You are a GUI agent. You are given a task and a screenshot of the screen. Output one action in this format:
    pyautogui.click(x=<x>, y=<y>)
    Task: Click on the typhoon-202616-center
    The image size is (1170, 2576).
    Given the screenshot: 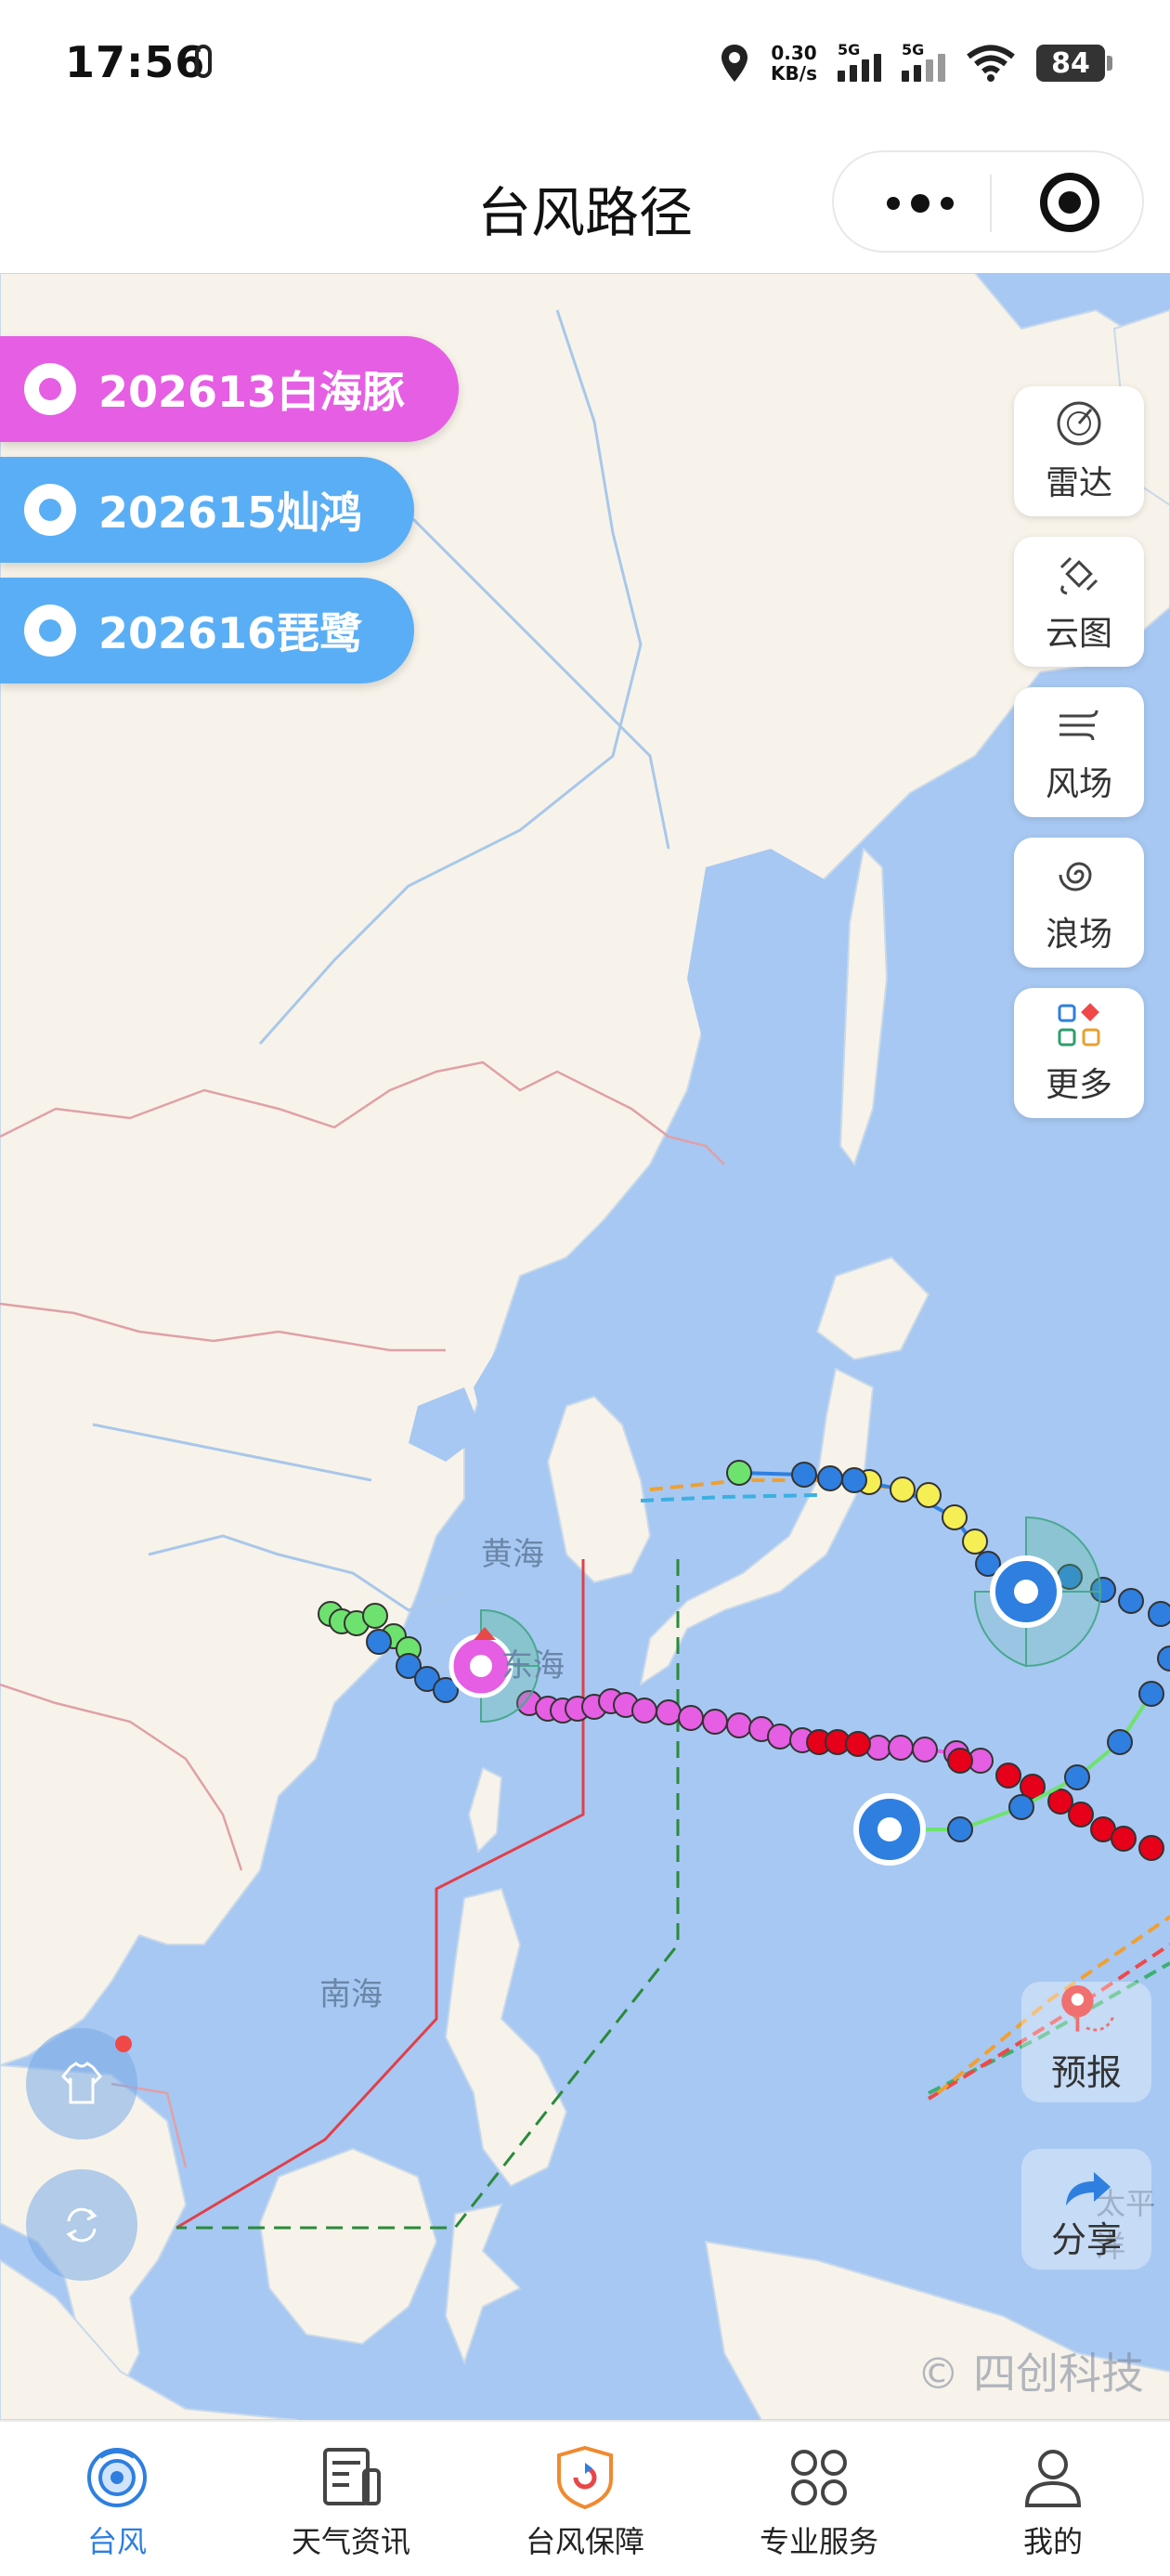 What is the action you would take?
    pyautogui.click(x=889, y=1829)
    